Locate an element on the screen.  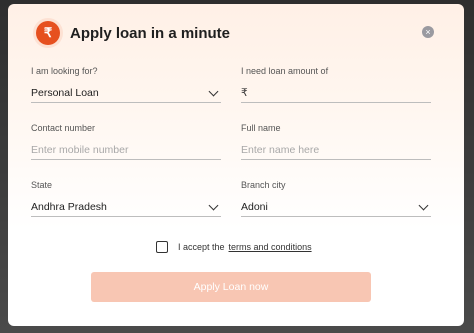
loan-amount-label: I need loan amount of is located at coordinates (285, 71).